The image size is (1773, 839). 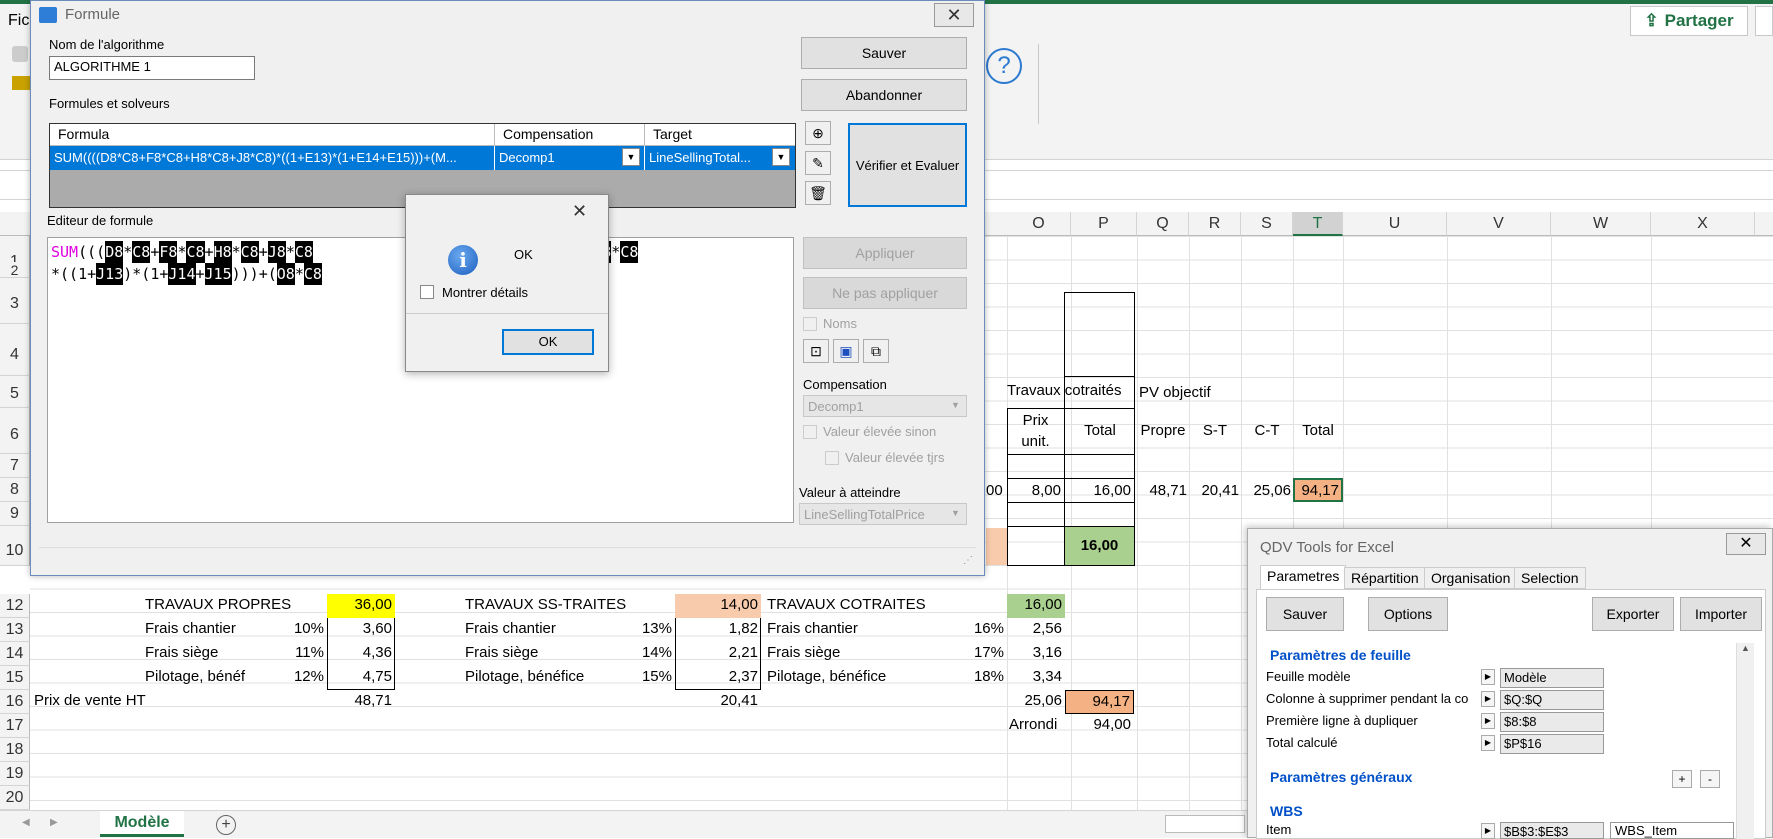 What do you see at coordinates (272, 135) in the screenshot?
I see `column-header-formula: Formula` at bounding box center [272, 135].